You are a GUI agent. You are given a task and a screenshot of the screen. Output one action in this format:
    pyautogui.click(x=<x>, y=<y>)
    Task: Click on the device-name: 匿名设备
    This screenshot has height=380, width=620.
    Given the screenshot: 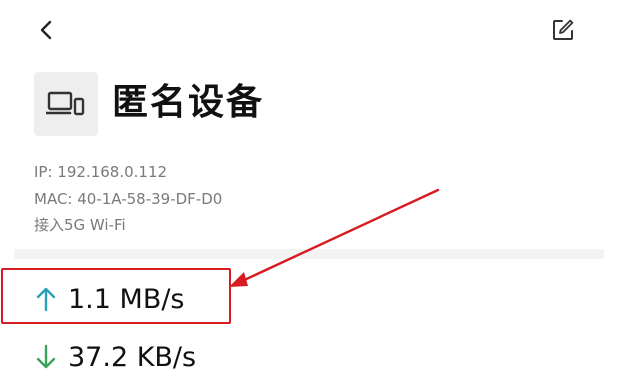 What is the action you would take?
    pyautogui.click(x=188, y=102)
    